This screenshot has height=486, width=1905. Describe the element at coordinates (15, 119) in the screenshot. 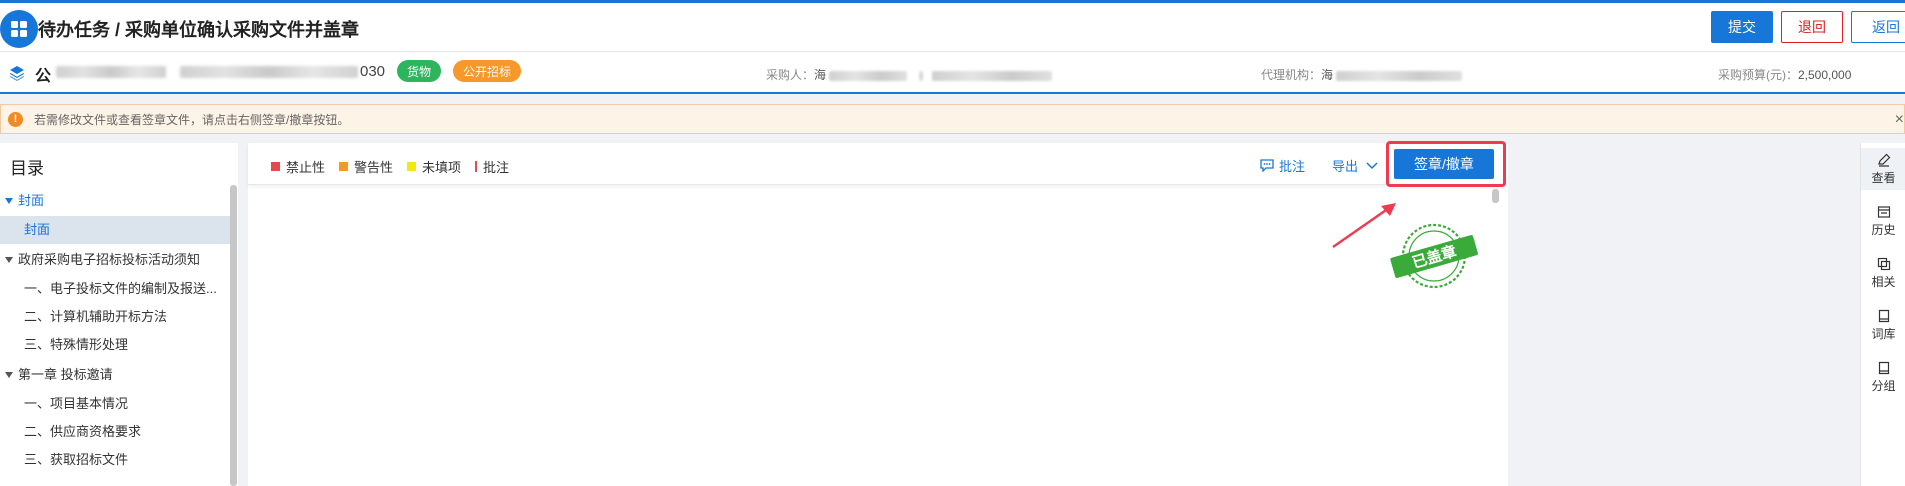

I see `warning-icon: !` at that location.